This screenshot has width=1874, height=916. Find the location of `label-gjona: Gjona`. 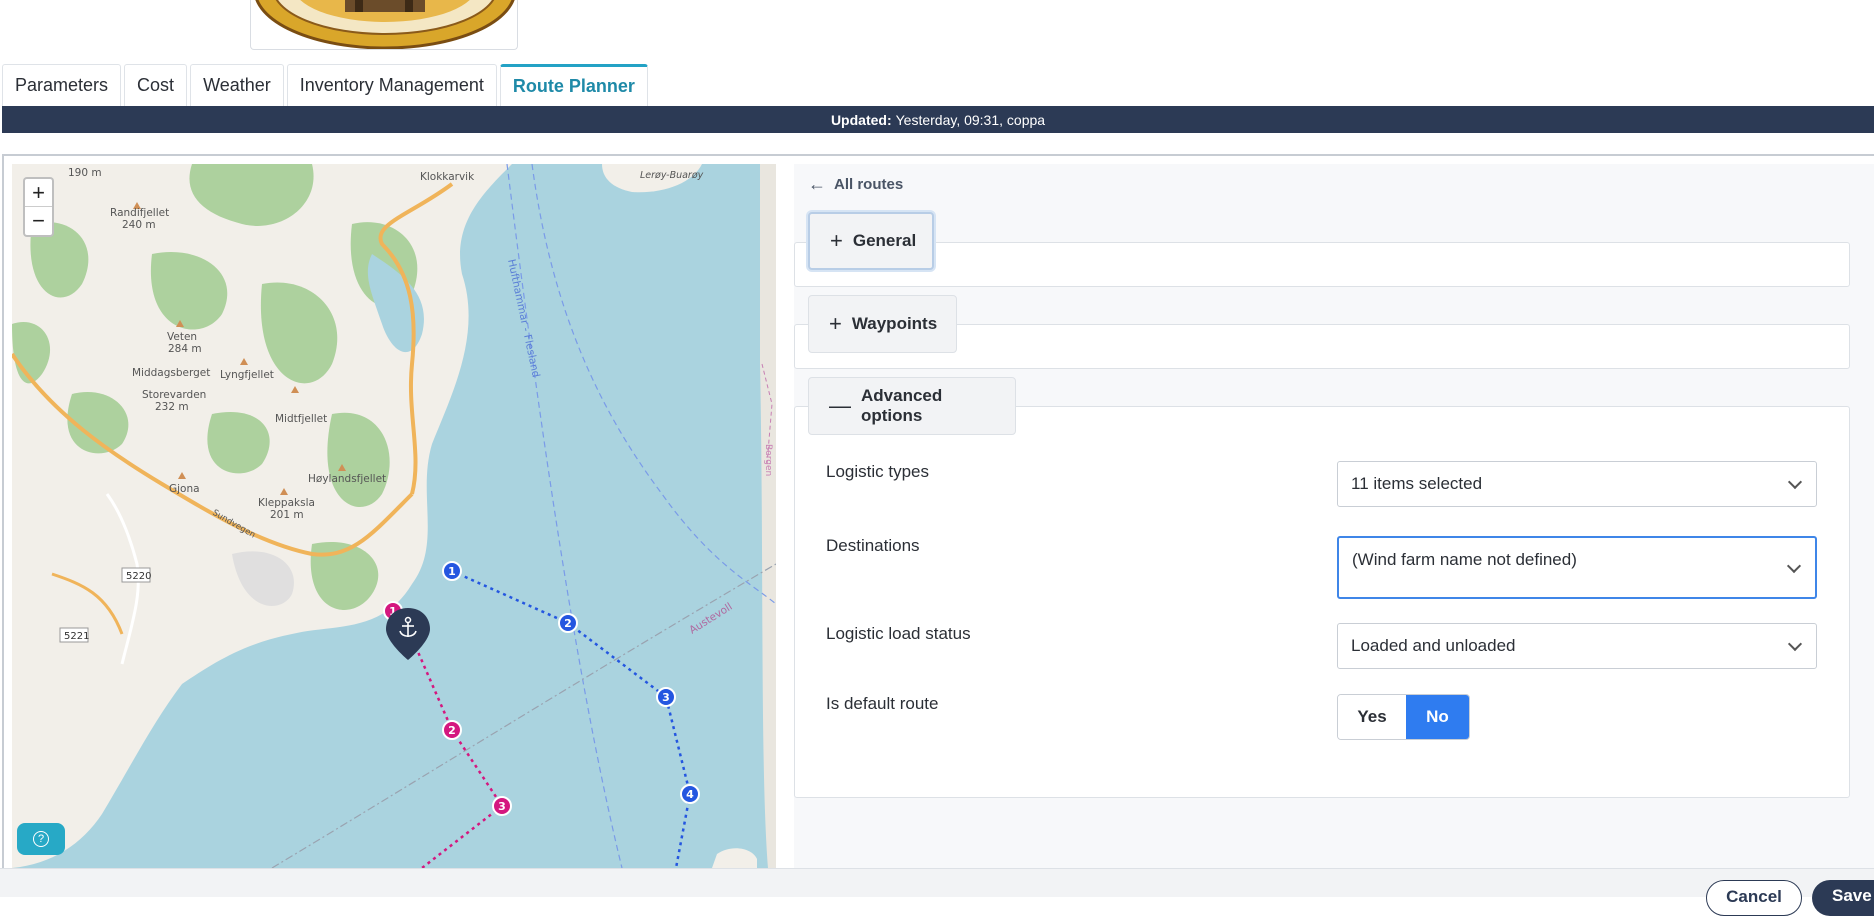

label-gjona: Gjona is located at coordinates (184, 489).